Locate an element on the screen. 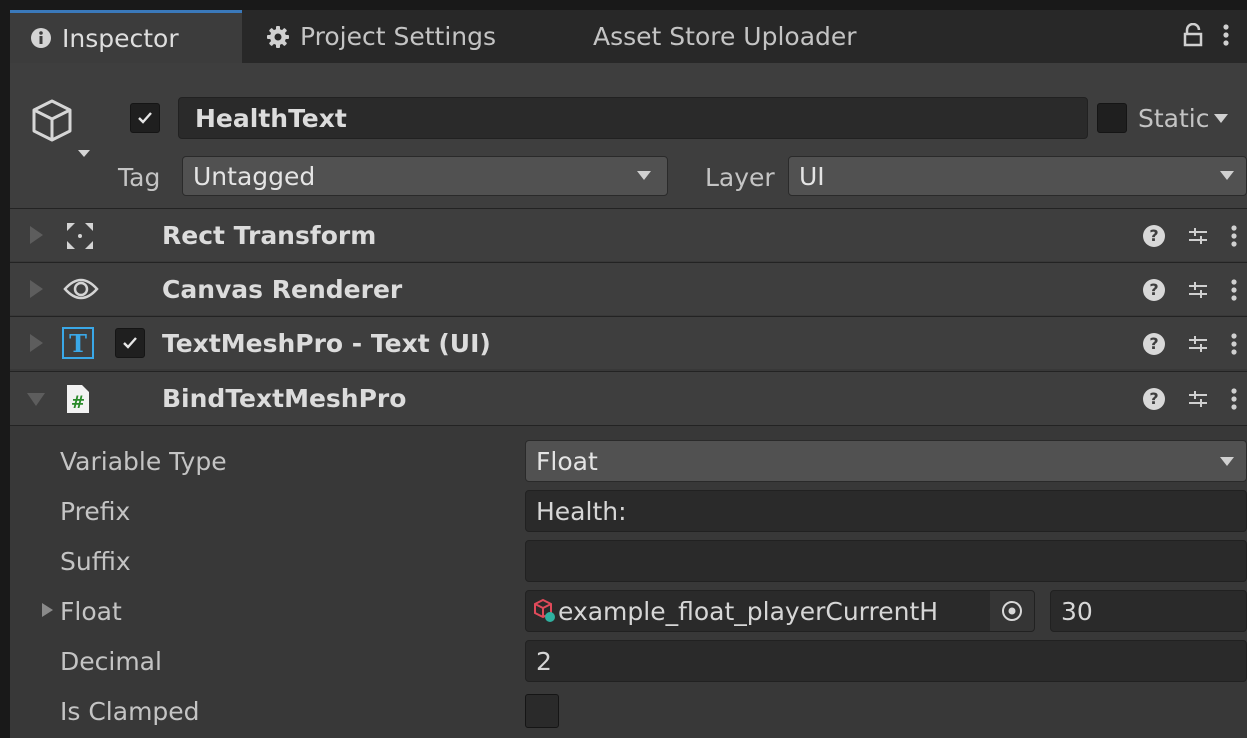 This screenshot has height=738, width=1247. object-name-value: HealthText is located at coordinates (271, 118).